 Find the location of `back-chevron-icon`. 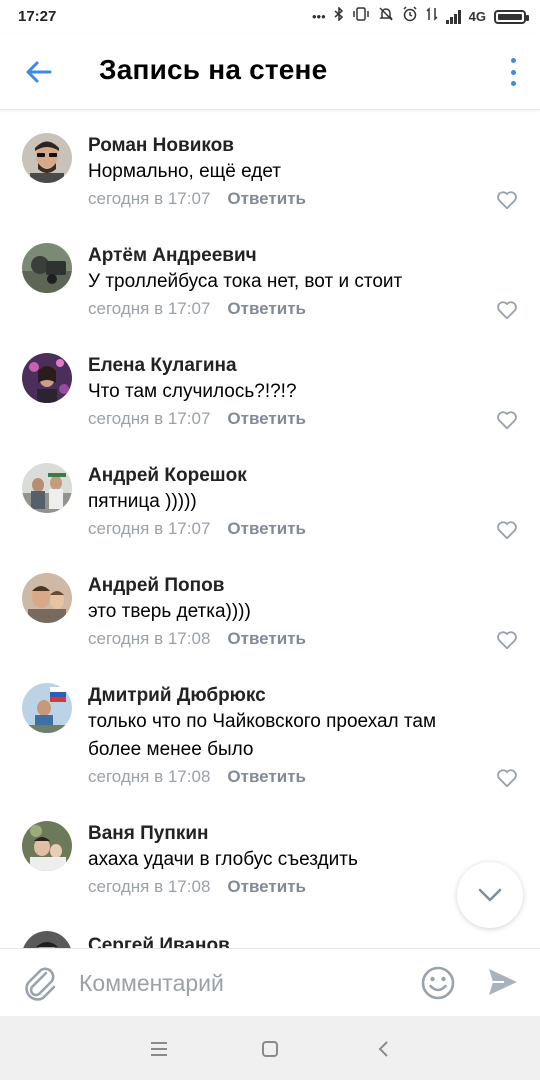

back-chevron-icon is located at coordinates (383, 1049).